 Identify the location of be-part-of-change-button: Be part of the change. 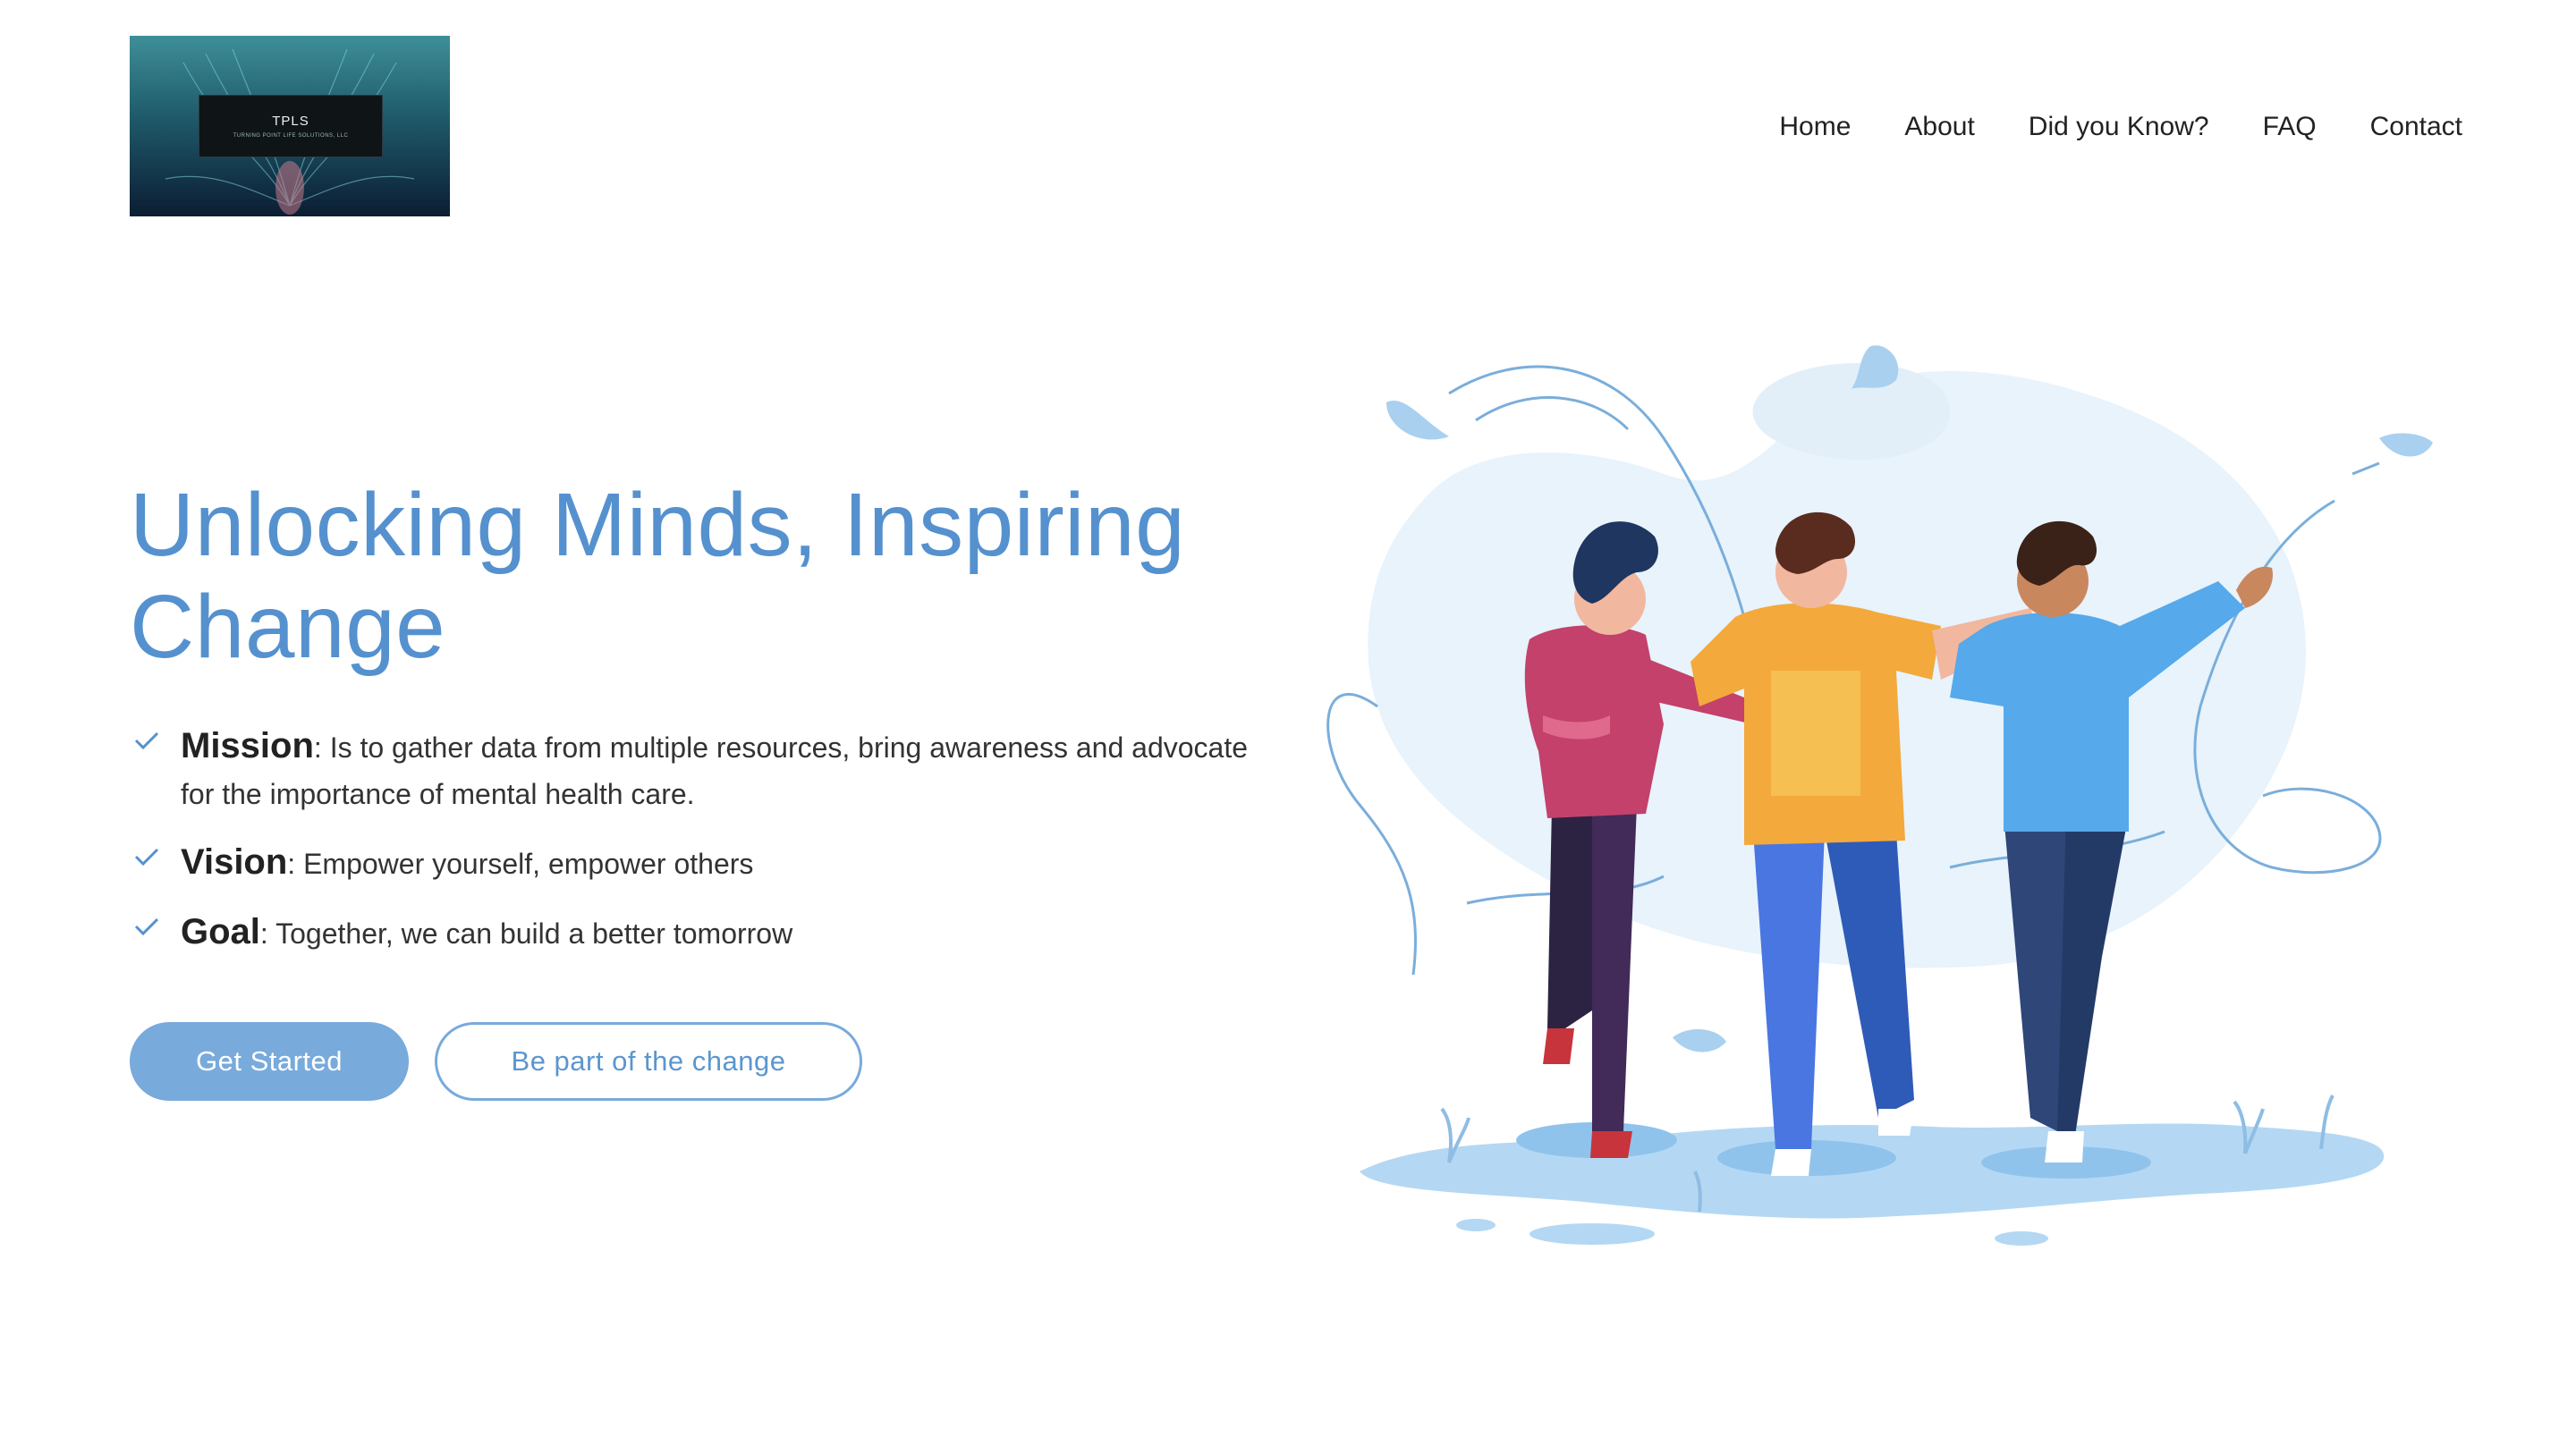
(648, 1062).